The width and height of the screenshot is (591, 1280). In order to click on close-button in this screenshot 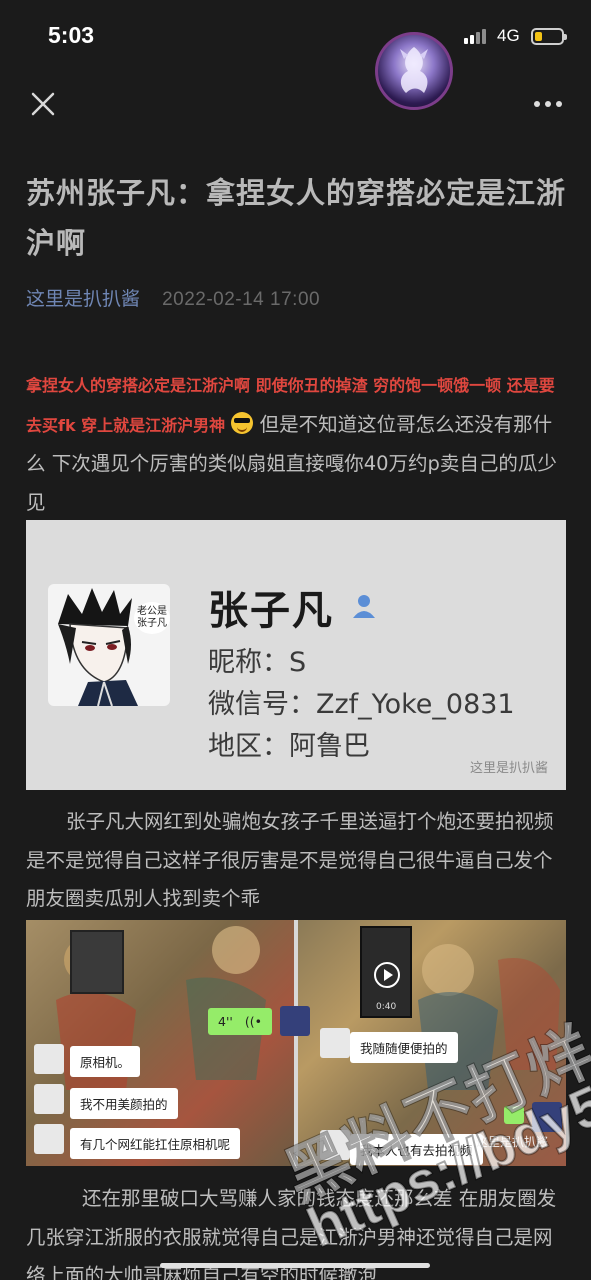, I will do `click(43, 104)`.